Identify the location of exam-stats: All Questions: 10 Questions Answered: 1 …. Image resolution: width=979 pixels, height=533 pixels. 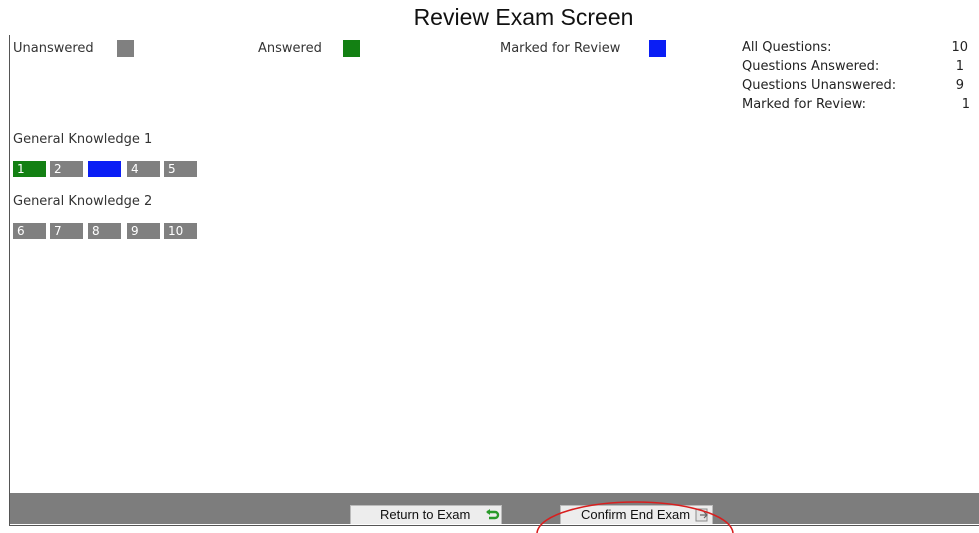
(857, 78).